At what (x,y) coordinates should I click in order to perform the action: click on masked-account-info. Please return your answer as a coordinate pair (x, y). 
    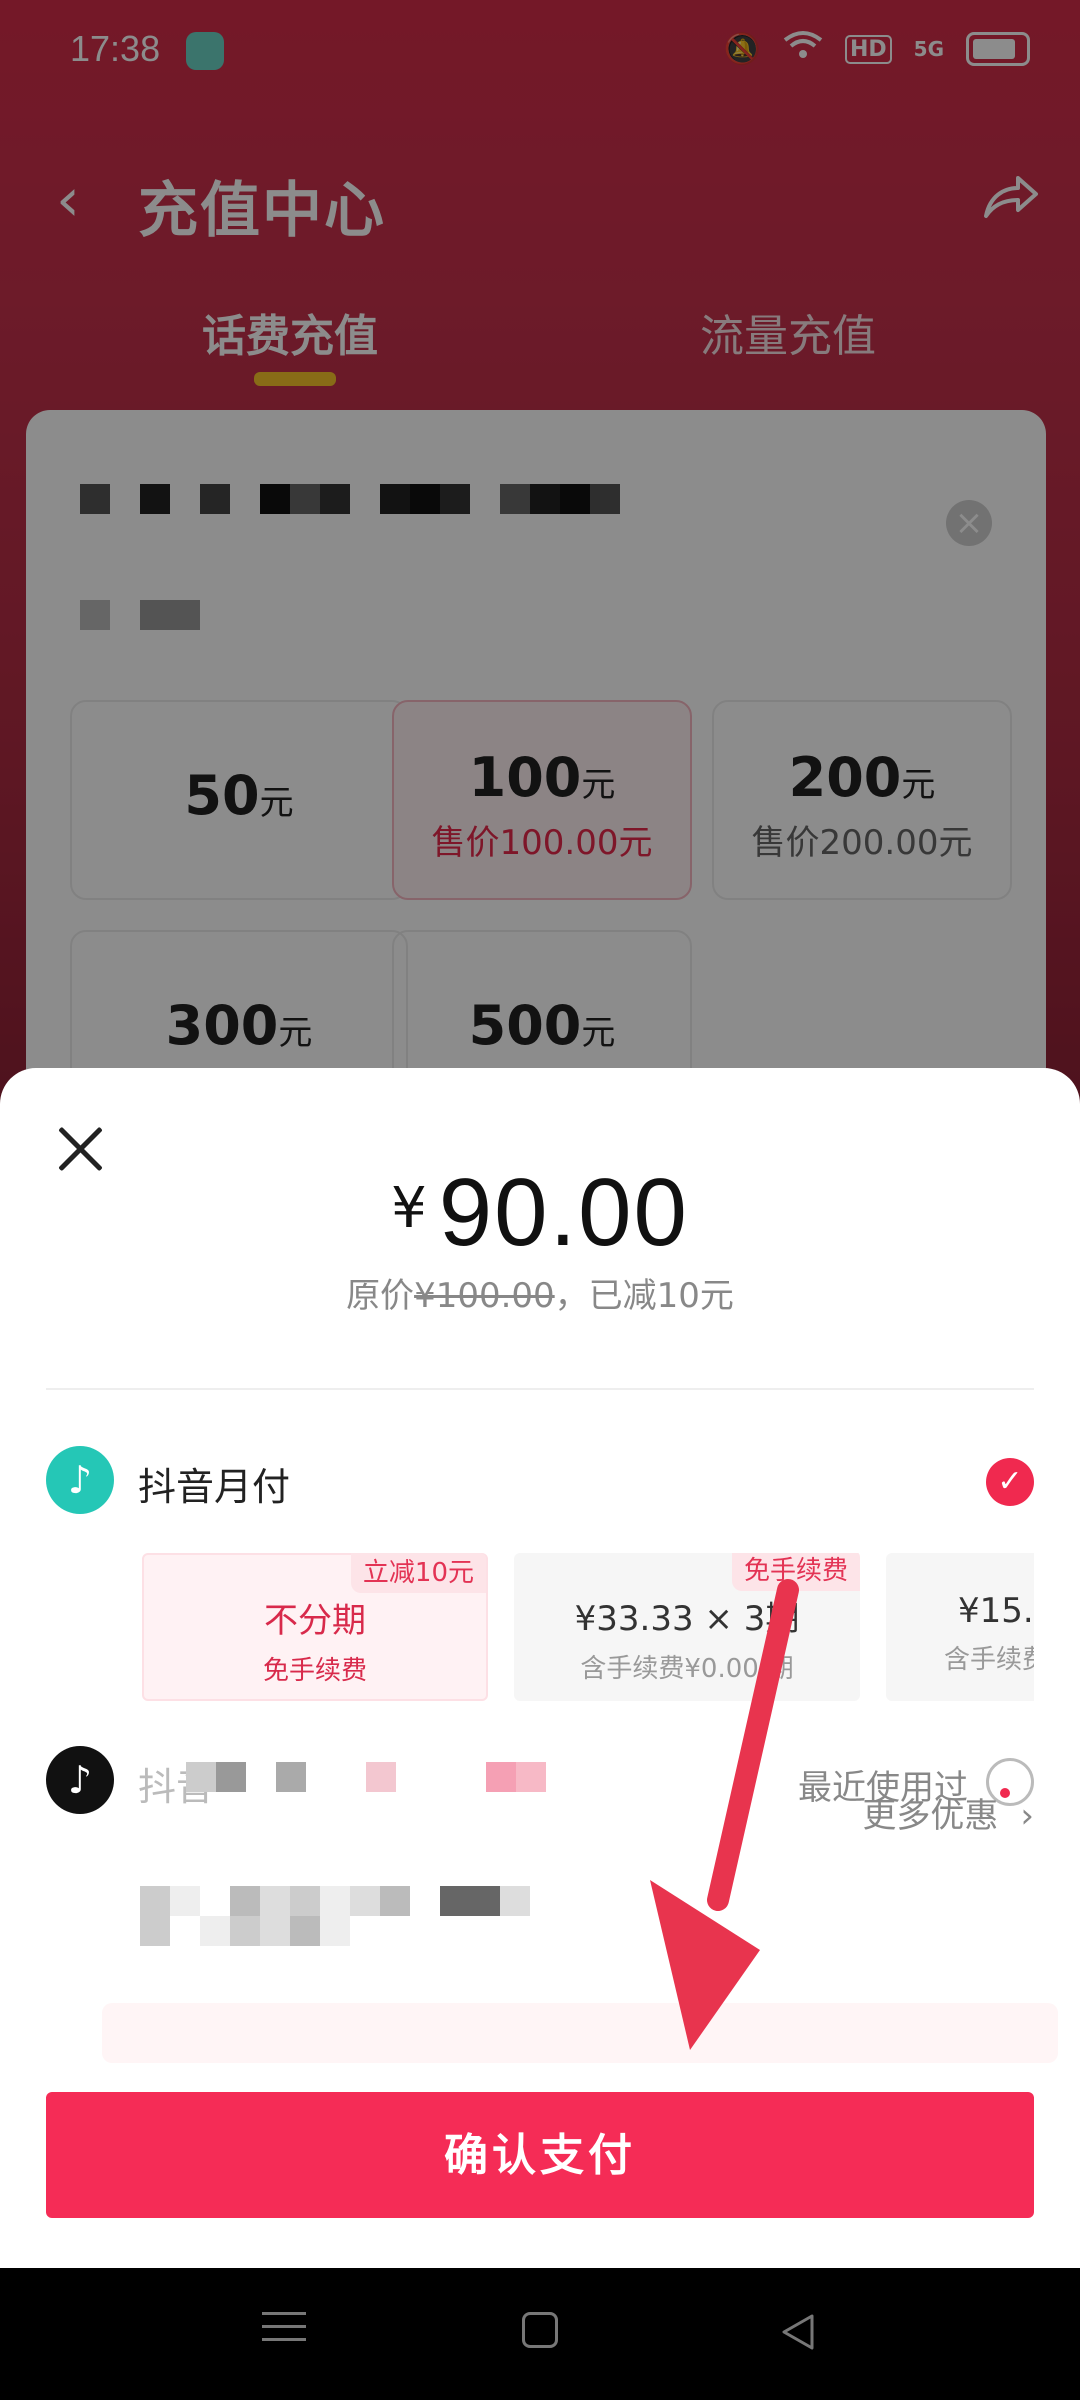
    Looking at the image, I should click on (335, 1916).